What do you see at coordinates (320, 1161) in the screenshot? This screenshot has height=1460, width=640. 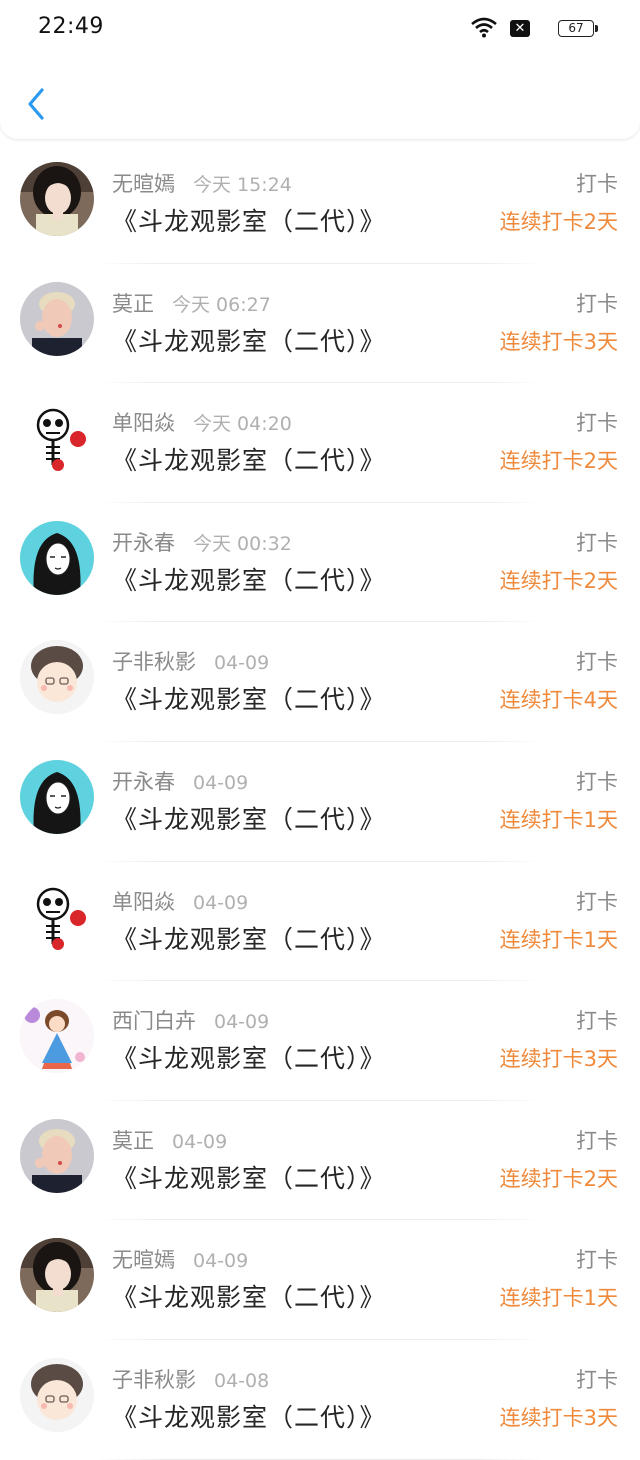 I see `list-item: 莫正 04-09 《斗龙观影室（二代）》 打卡 连续打卡2天` at bounding box center [320, 1161].